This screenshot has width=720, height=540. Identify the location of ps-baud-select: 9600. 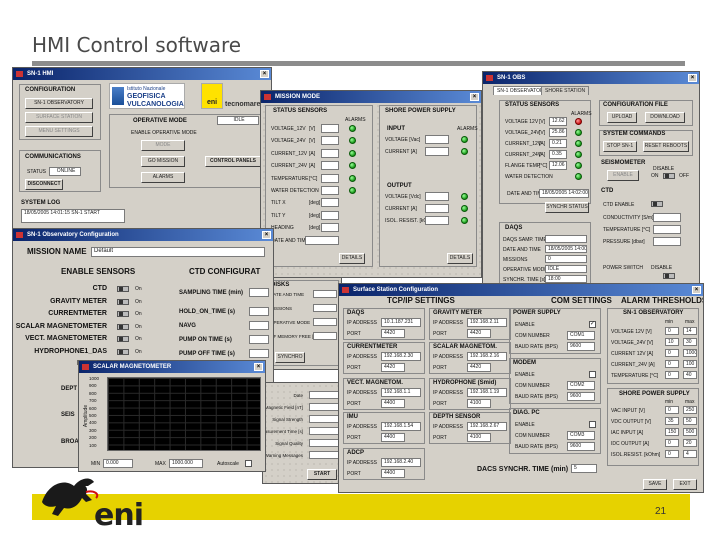
(581, 346).